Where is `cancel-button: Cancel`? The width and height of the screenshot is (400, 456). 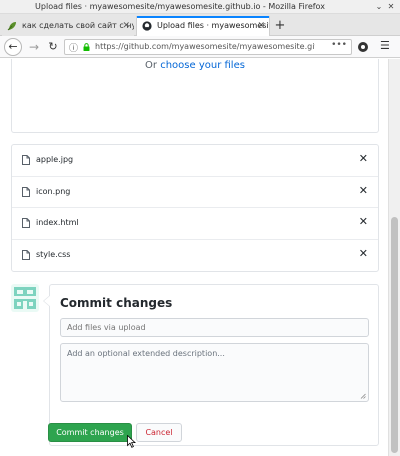
cancel-button: Cancel is located at coordinates (159, 432).